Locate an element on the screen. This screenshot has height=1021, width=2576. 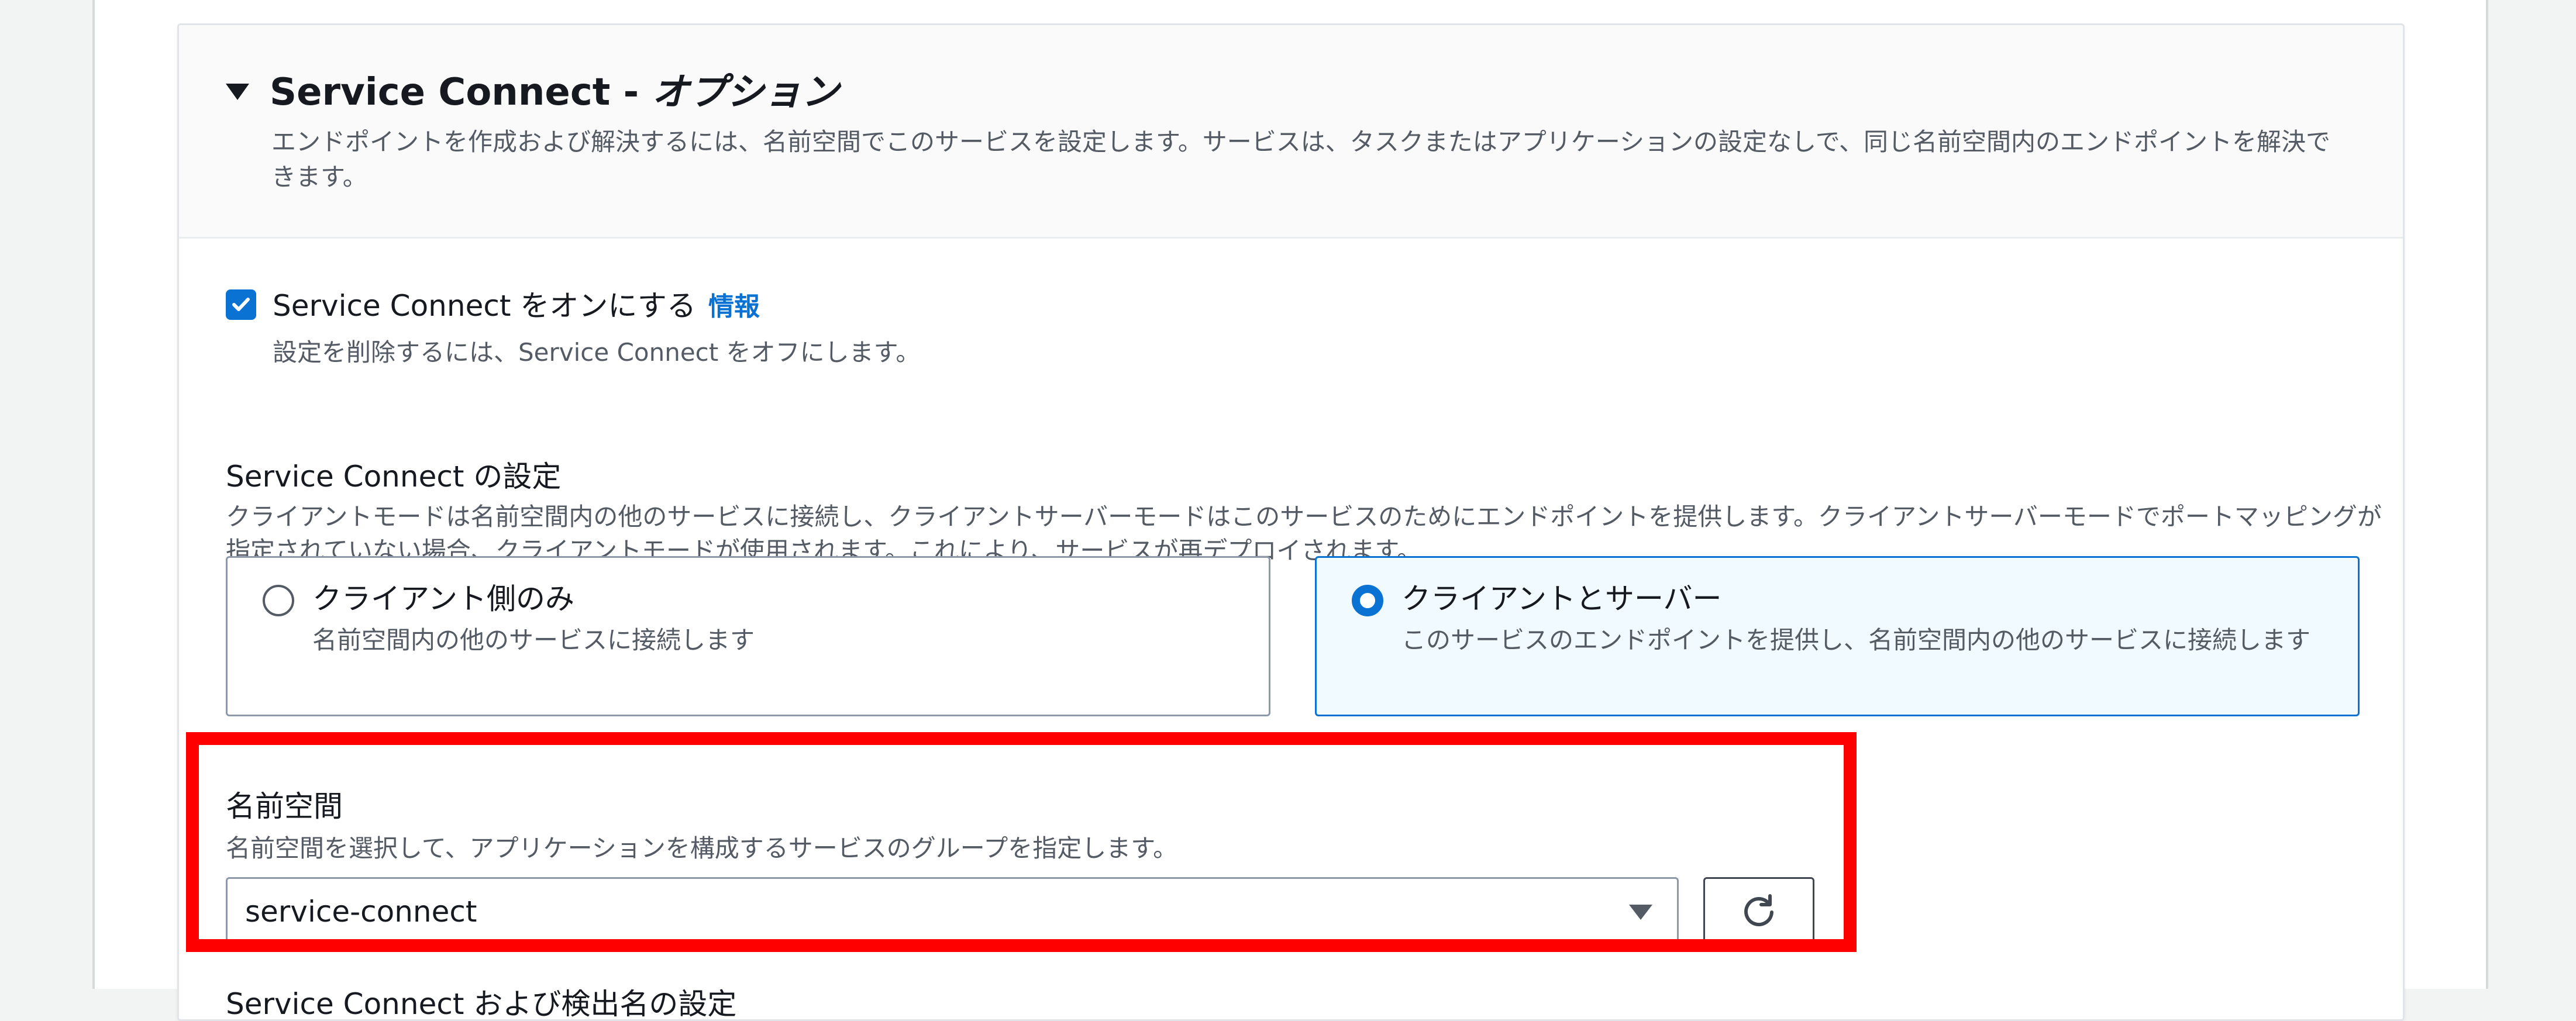
namespace-select-value: service-connect is located at coordinates (361, 912).